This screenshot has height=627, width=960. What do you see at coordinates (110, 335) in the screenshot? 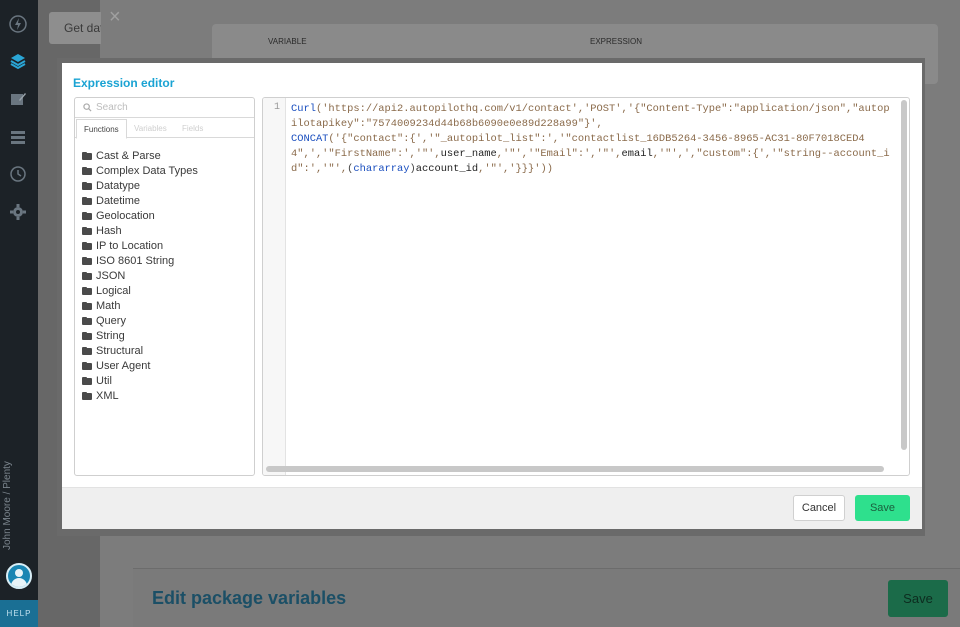
I see `category-label: String` at bounding box center [110, 335].